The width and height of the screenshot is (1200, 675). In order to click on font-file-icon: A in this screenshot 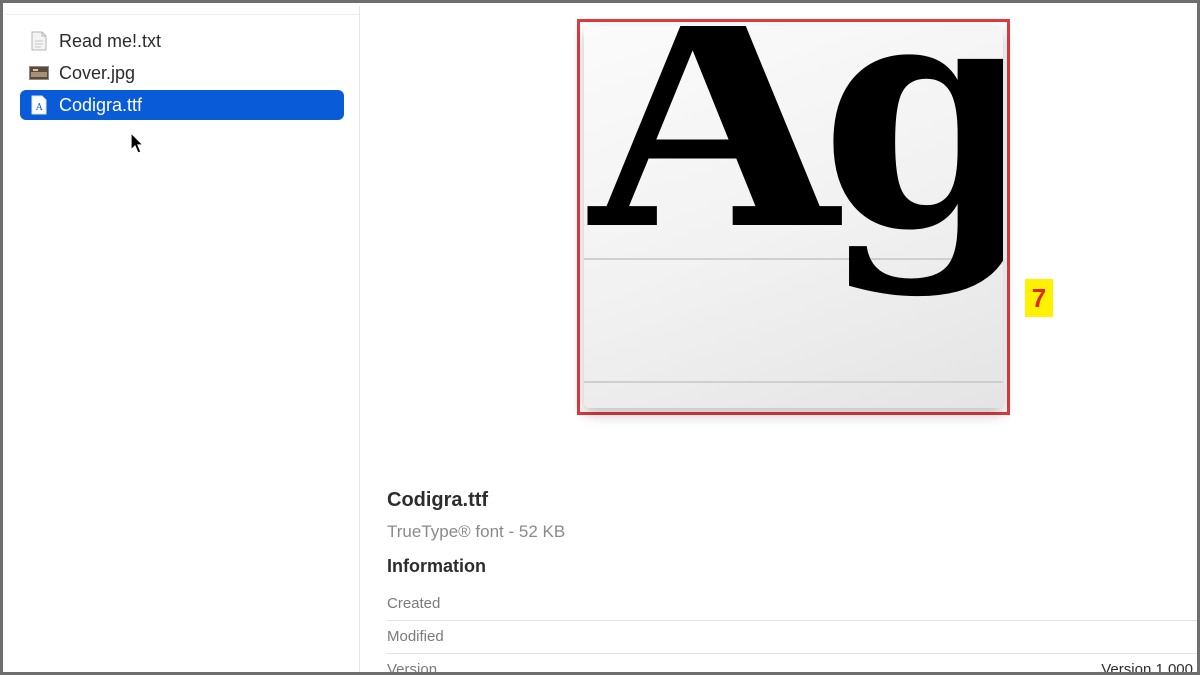, I will do `click(39, 105)`.